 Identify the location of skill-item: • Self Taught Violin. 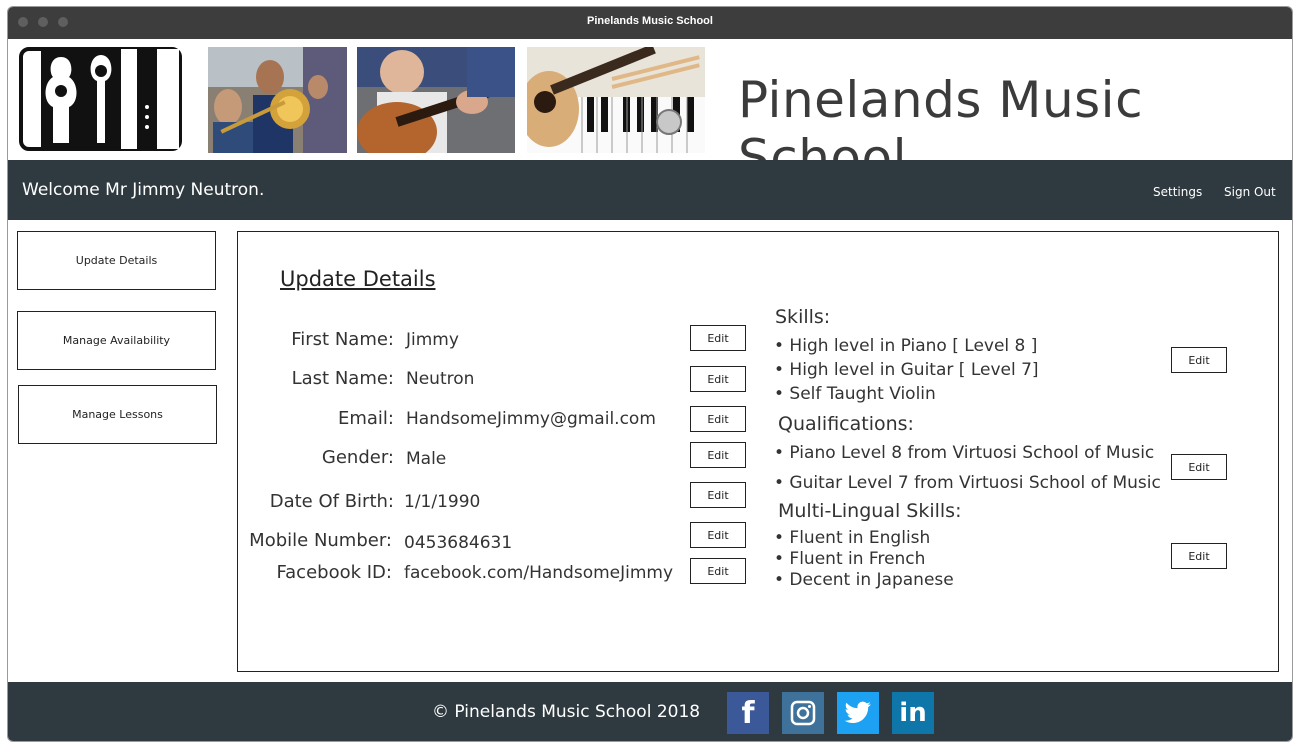
(855, 394).